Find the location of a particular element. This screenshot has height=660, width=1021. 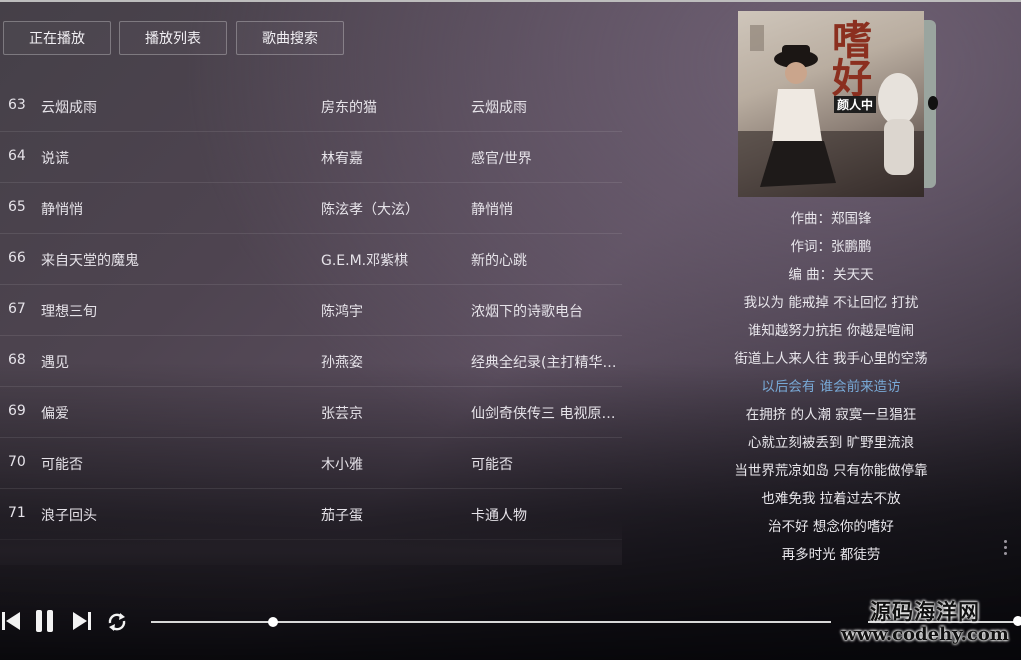

table-row-partial is located at coordinates (311, 551).